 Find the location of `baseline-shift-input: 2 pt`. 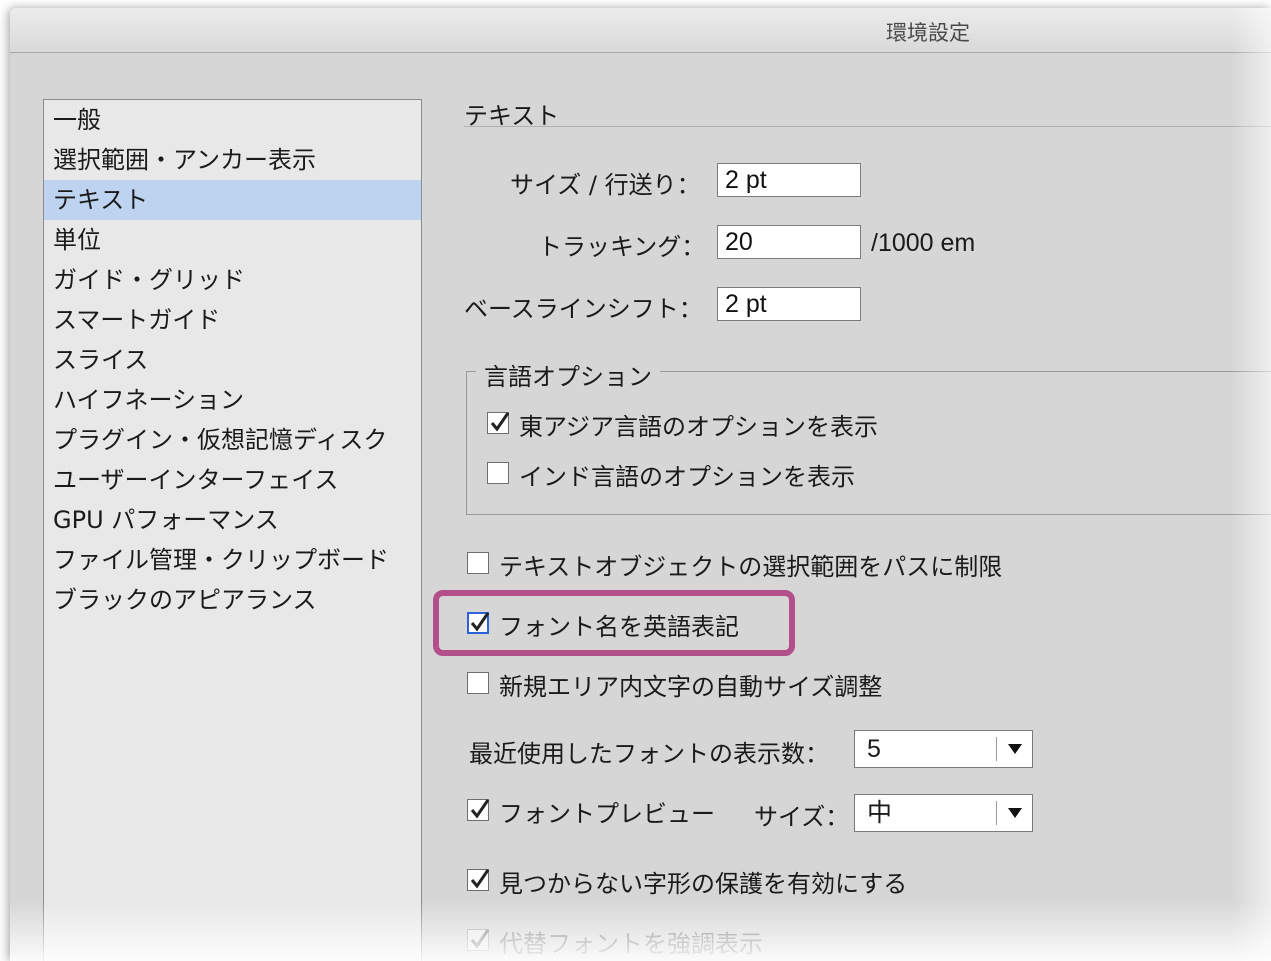

baseline-shift-input: 2 pt is located at coordinates (789, 304).